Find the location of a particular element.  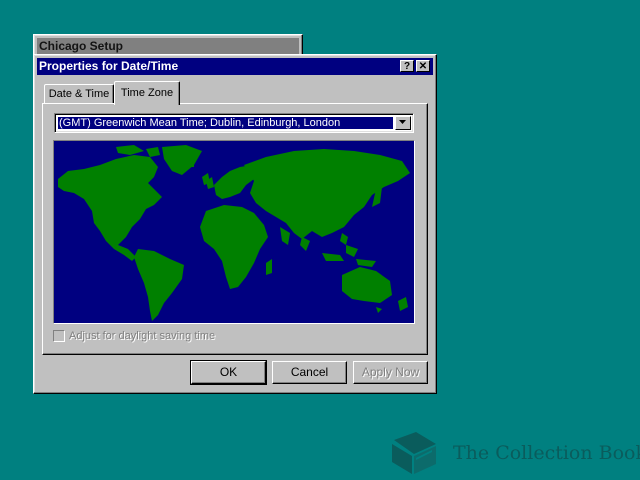

background-window-title: Chicago Setup is located at coordinates (81, 46).